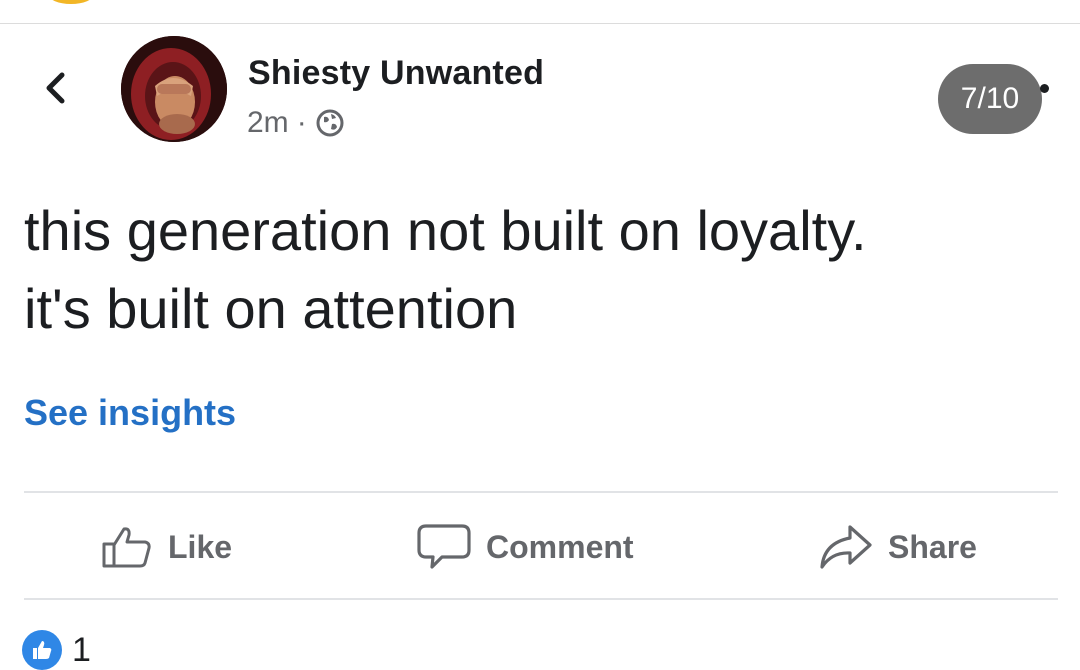 This screenshot has width=1080, height=670. I want to click on comment-button: Comment, so click(525, 547).